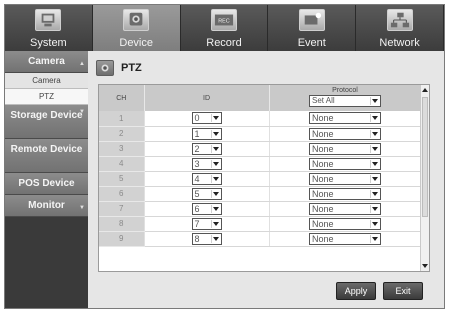  I want to click on tab-device: Device, so click(136, 28).